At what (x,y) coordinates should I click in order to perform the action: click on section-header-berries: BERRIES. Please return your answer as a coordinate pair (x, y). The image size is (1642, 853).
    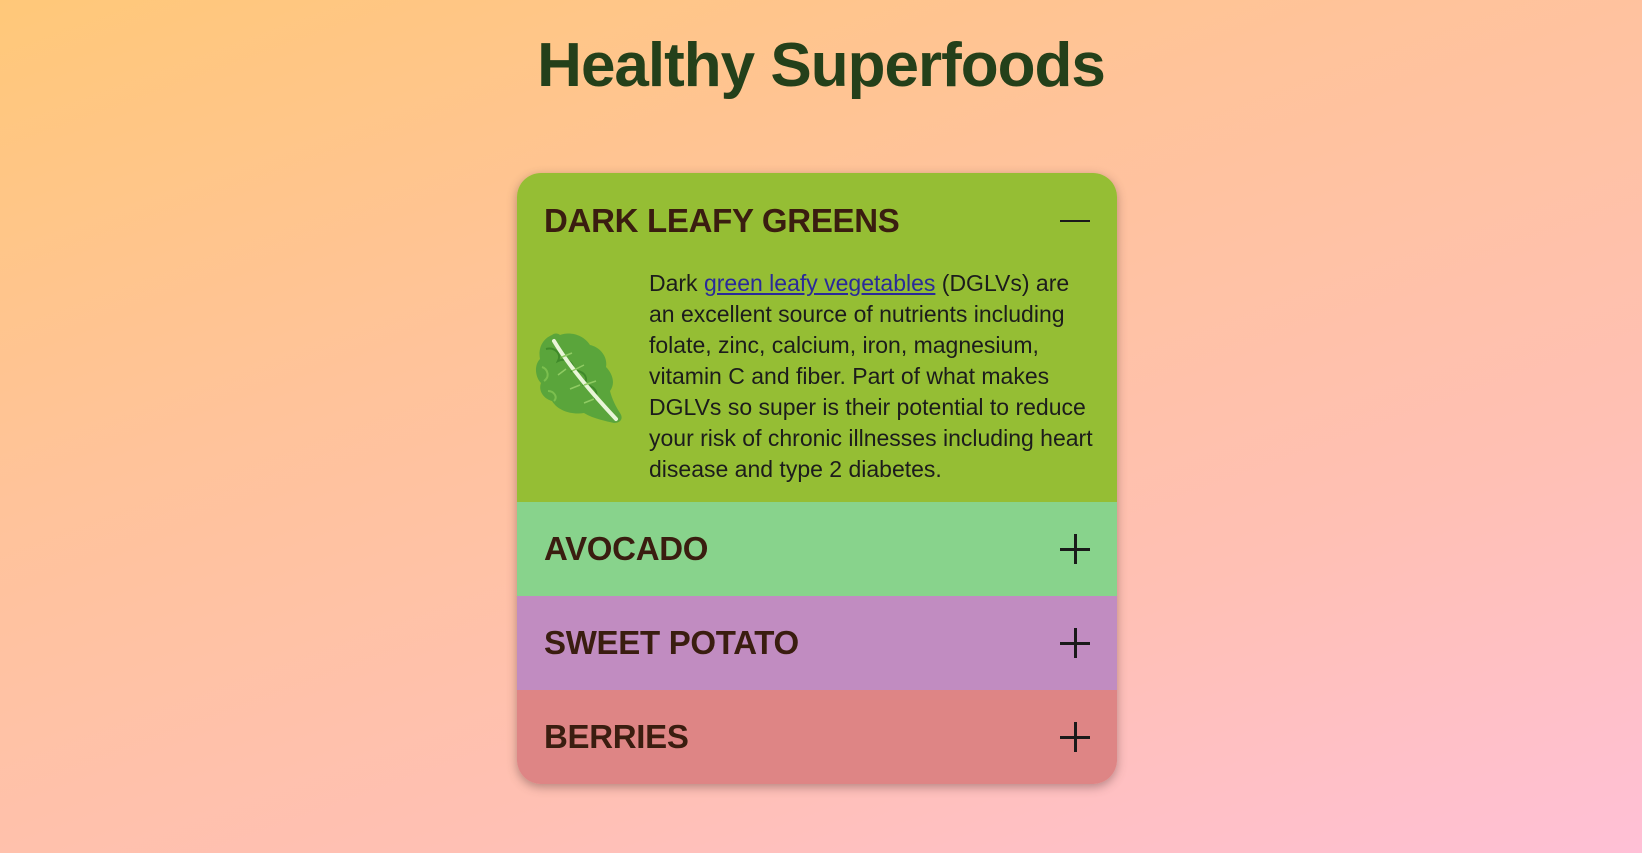
    Looking at the image, I should click on (817, 737).